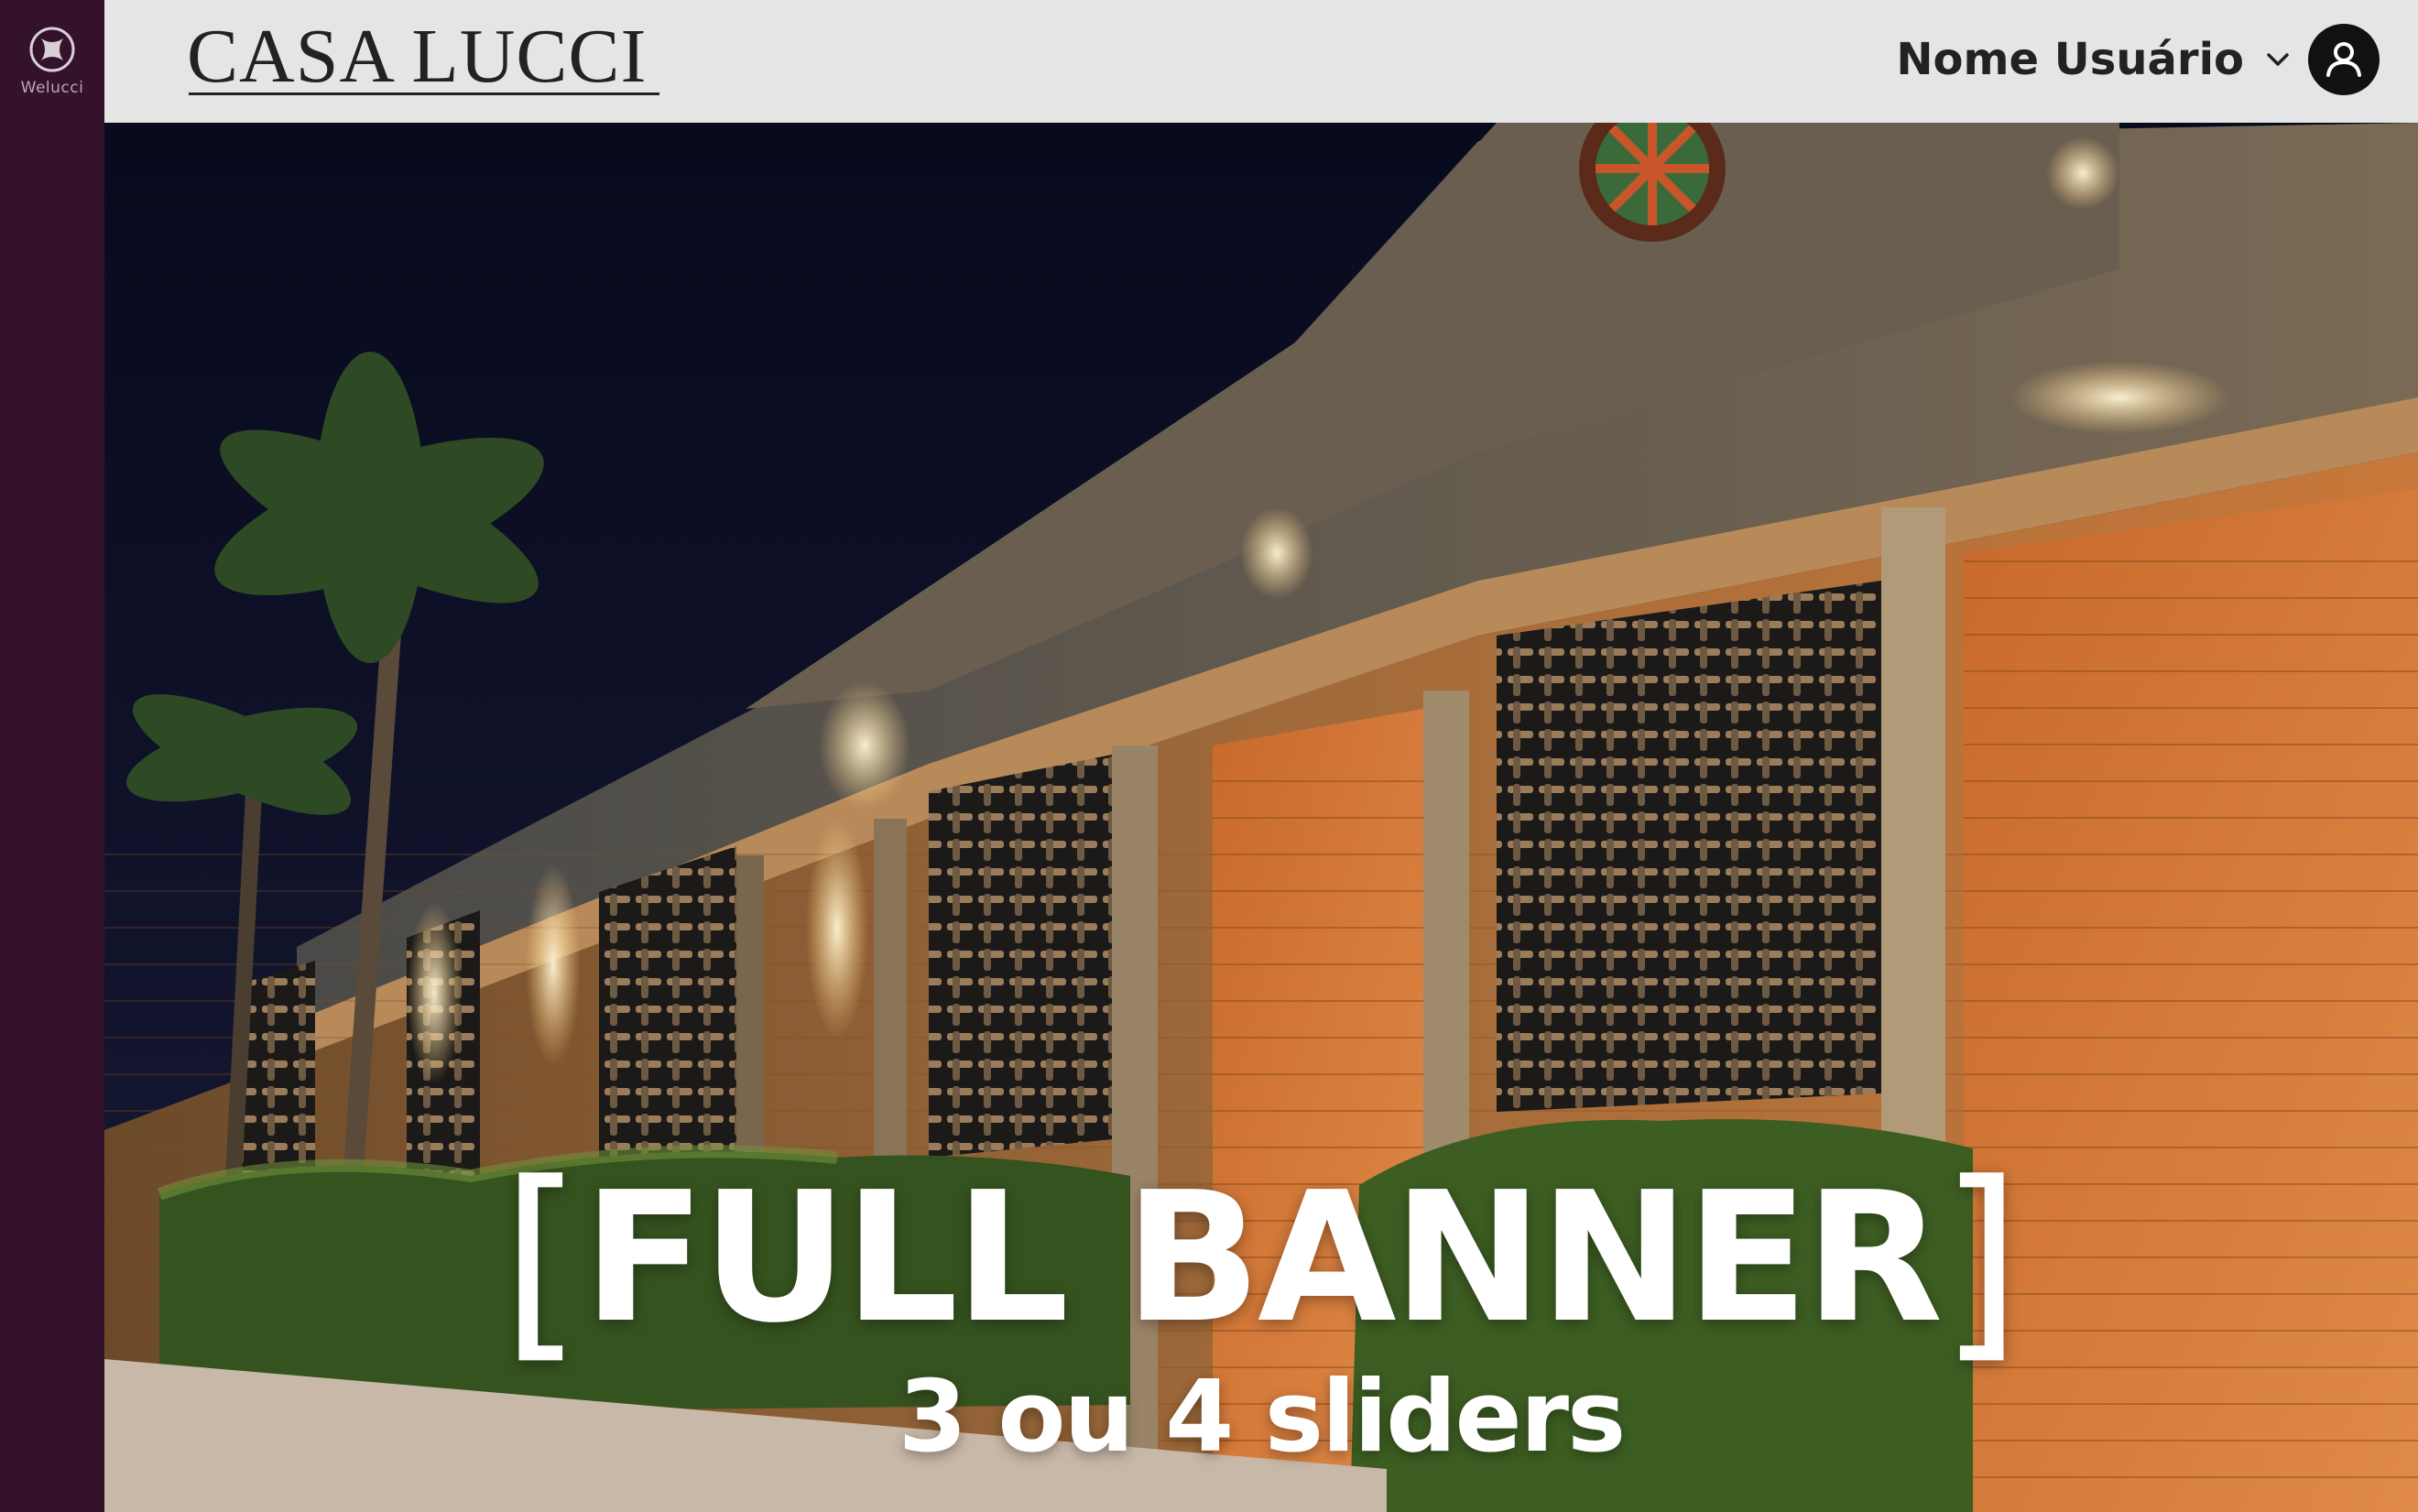 This screenshot has height=1512, width=2418. Describe the element at coordinates (424, 93) in the screenshot. I see `brand-underline` at that location.